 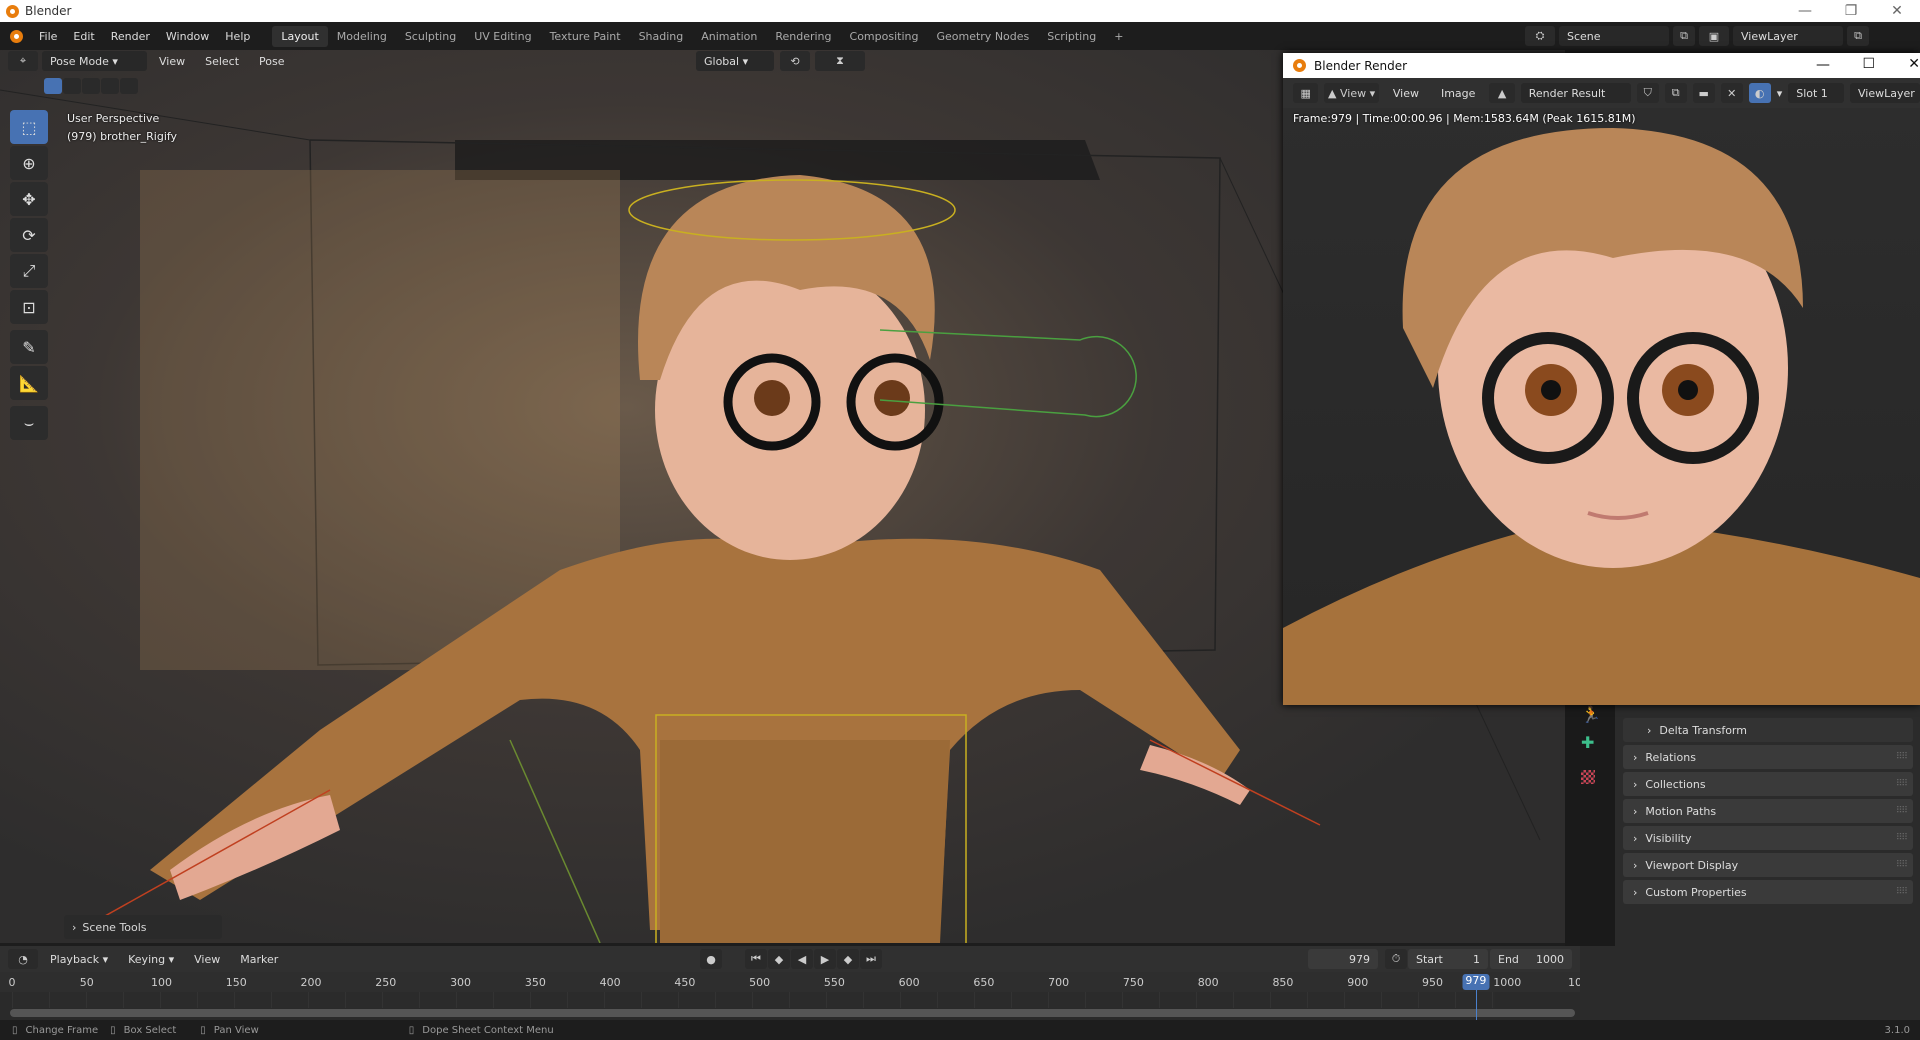 What do you see at coordinates (1575, 93) in the screenshot?
I see `image-name-field: Render Result` at bounding box center [1575, 93].